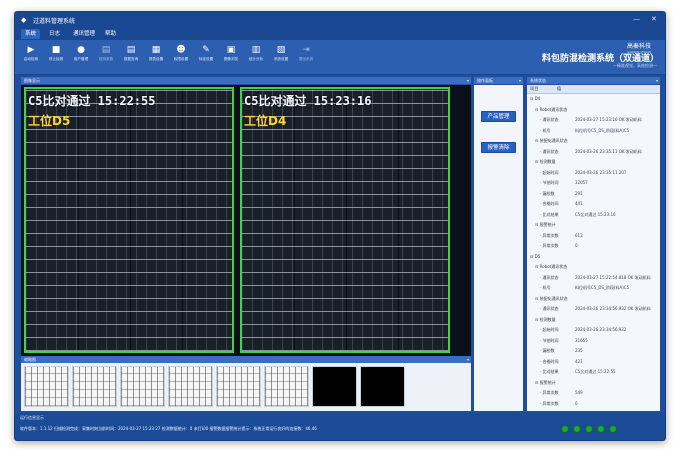 This screenshot has height=453, width=681. I want to click on tree-row: · 通讯状态 2024-03-27 15:22:54.818 OK 发动机料, so click(593, 278).